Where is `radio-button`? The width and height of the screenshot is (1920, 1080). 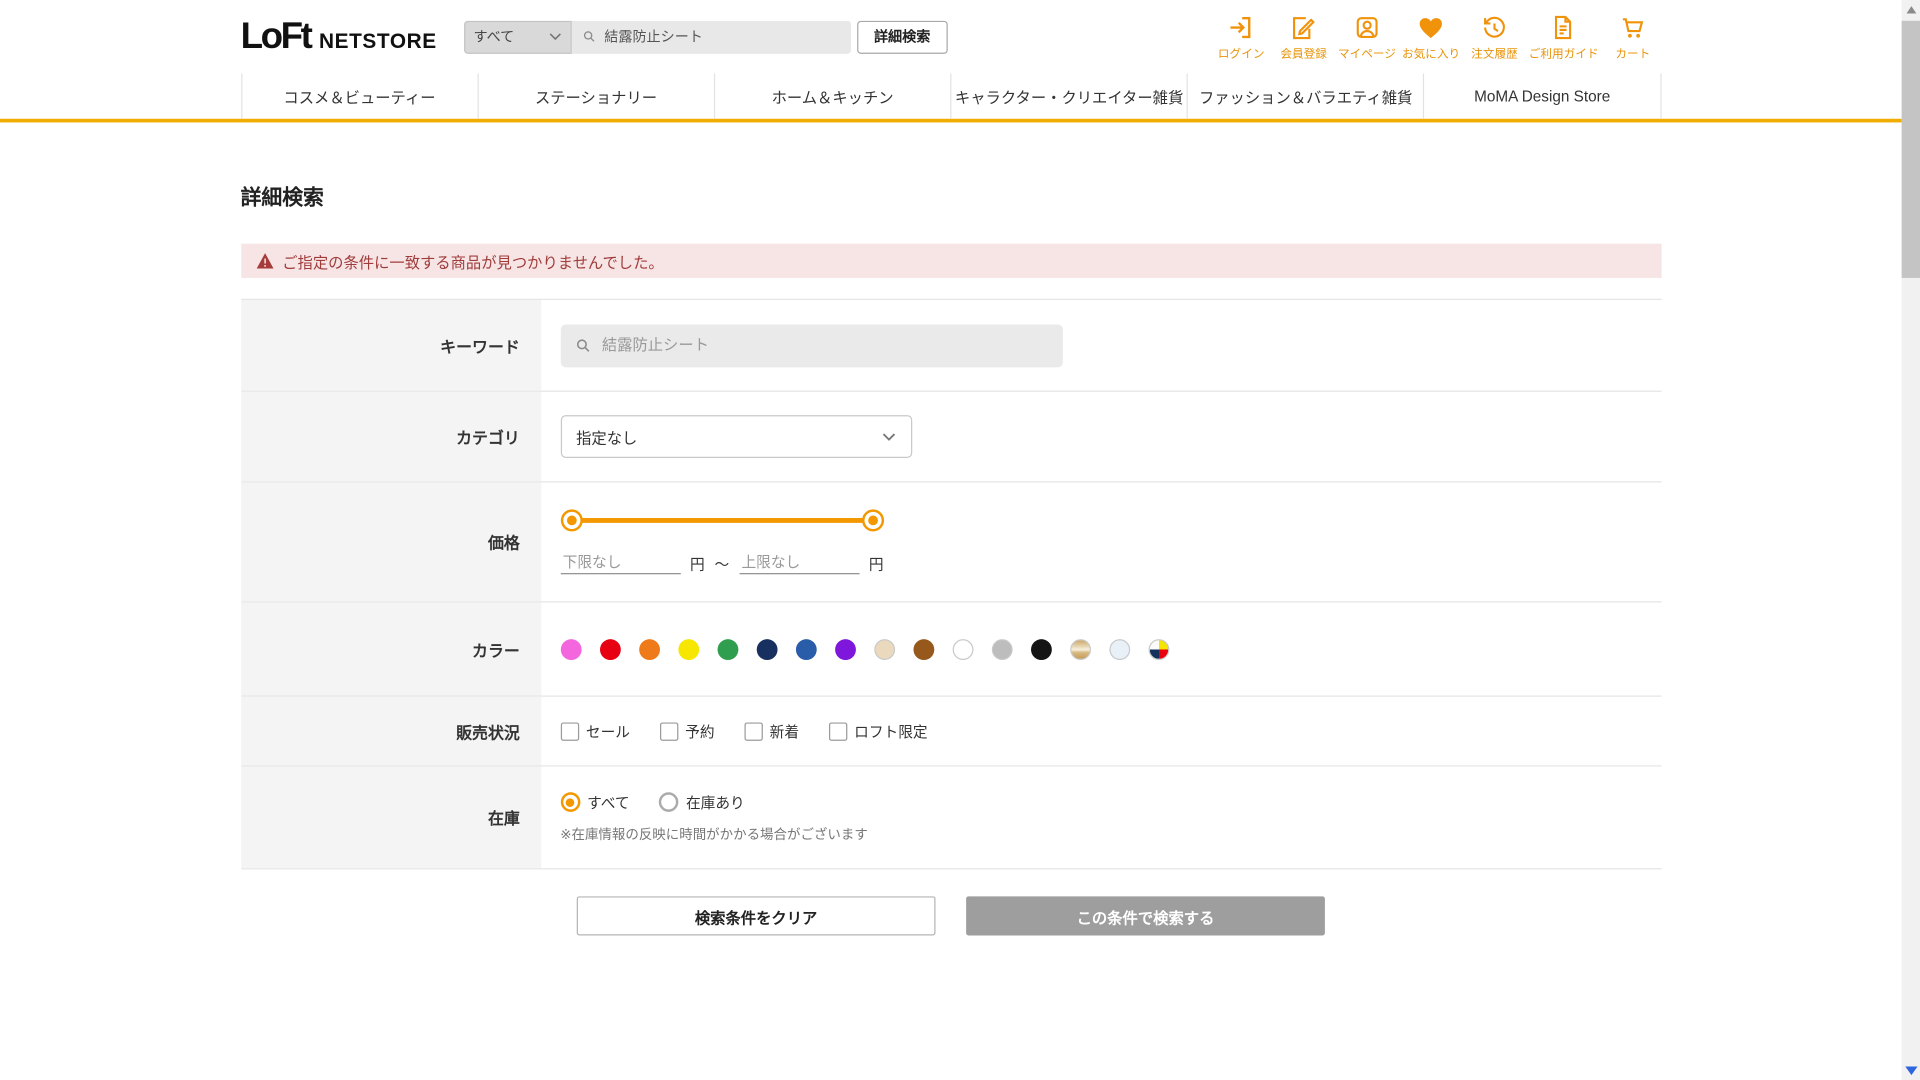
radio-button is located at coordinates (669, 802).